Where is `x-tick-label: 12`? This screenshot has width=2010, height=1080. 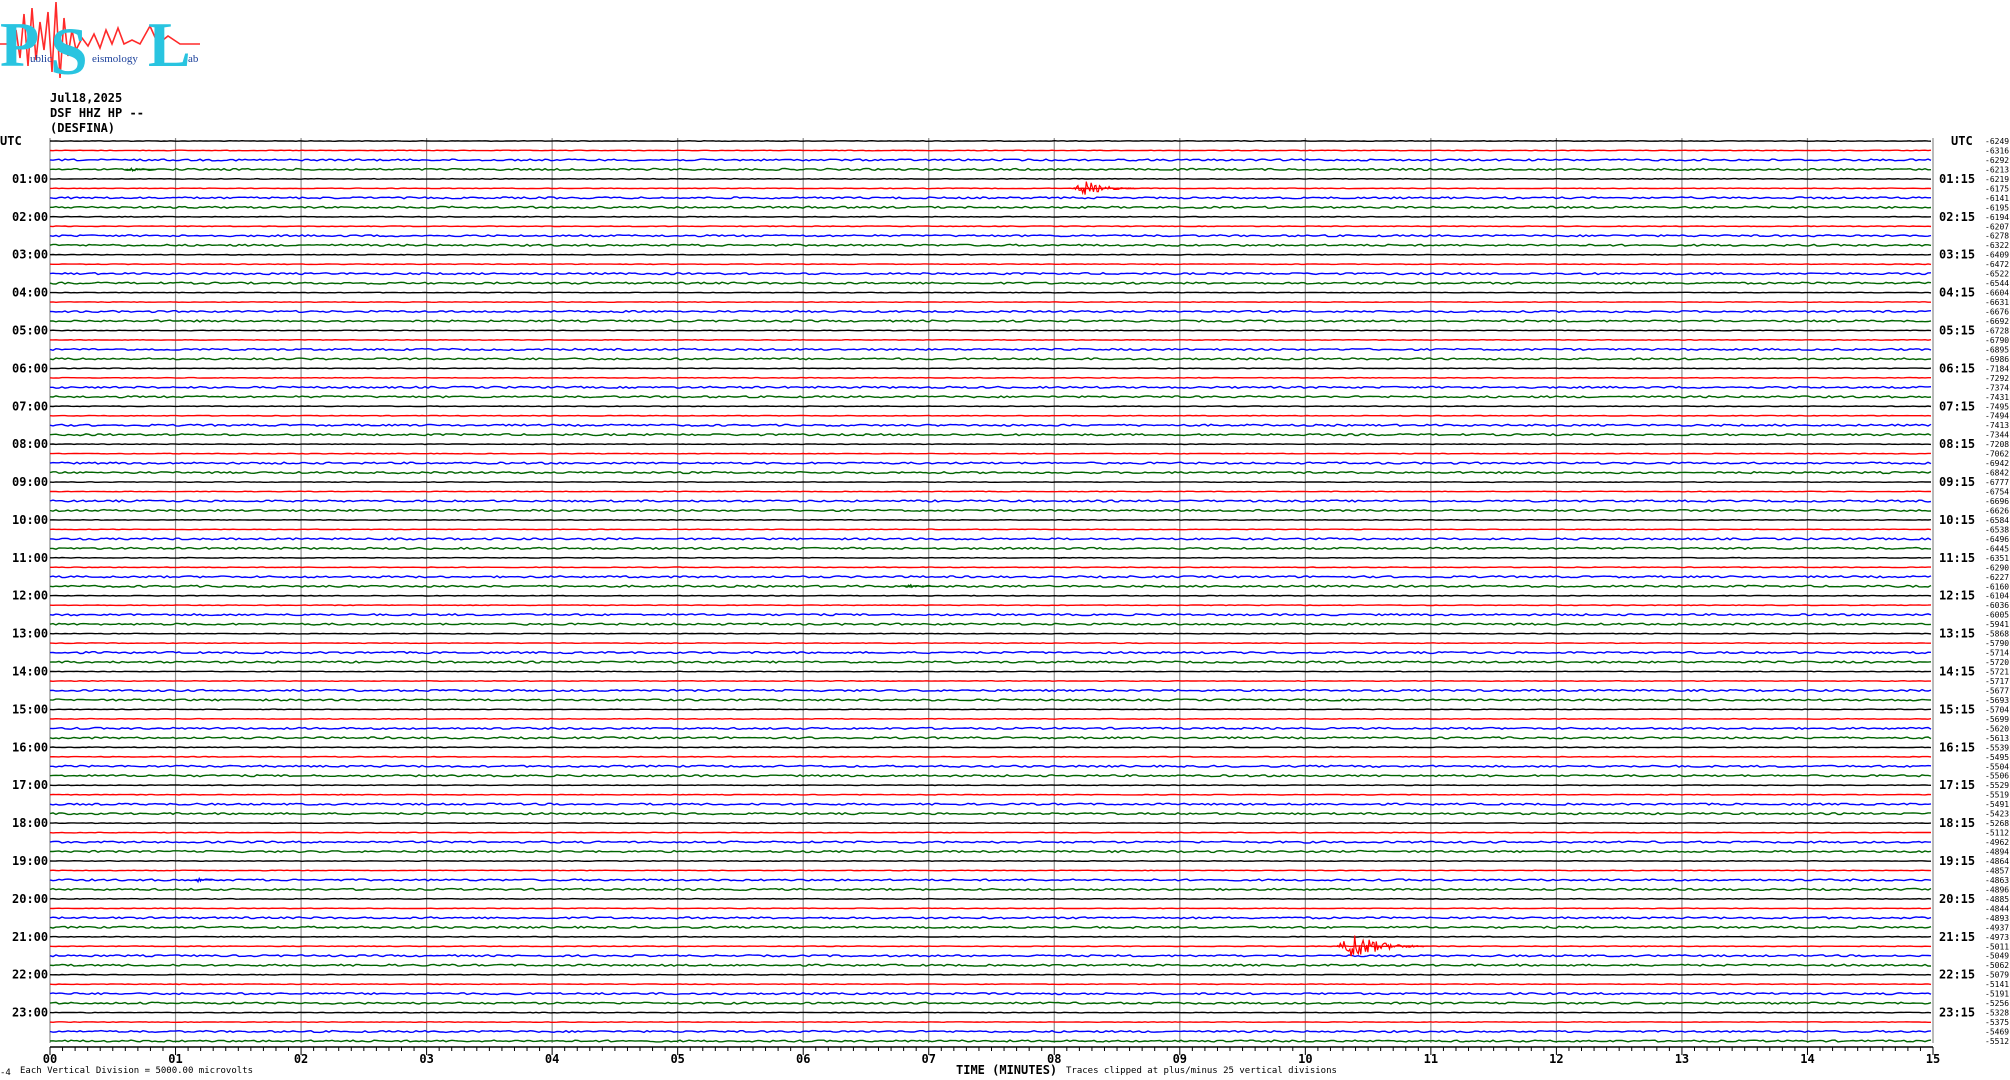
x-tick-label: 12 is located at coordinates (1556, 1059).